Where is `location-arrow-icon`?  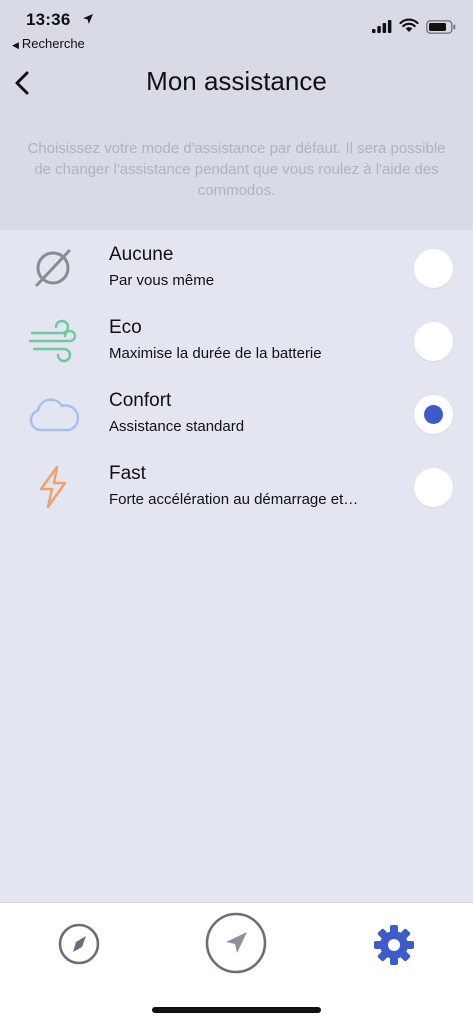 location-arrow-icon is located at coordinates (88, 19).